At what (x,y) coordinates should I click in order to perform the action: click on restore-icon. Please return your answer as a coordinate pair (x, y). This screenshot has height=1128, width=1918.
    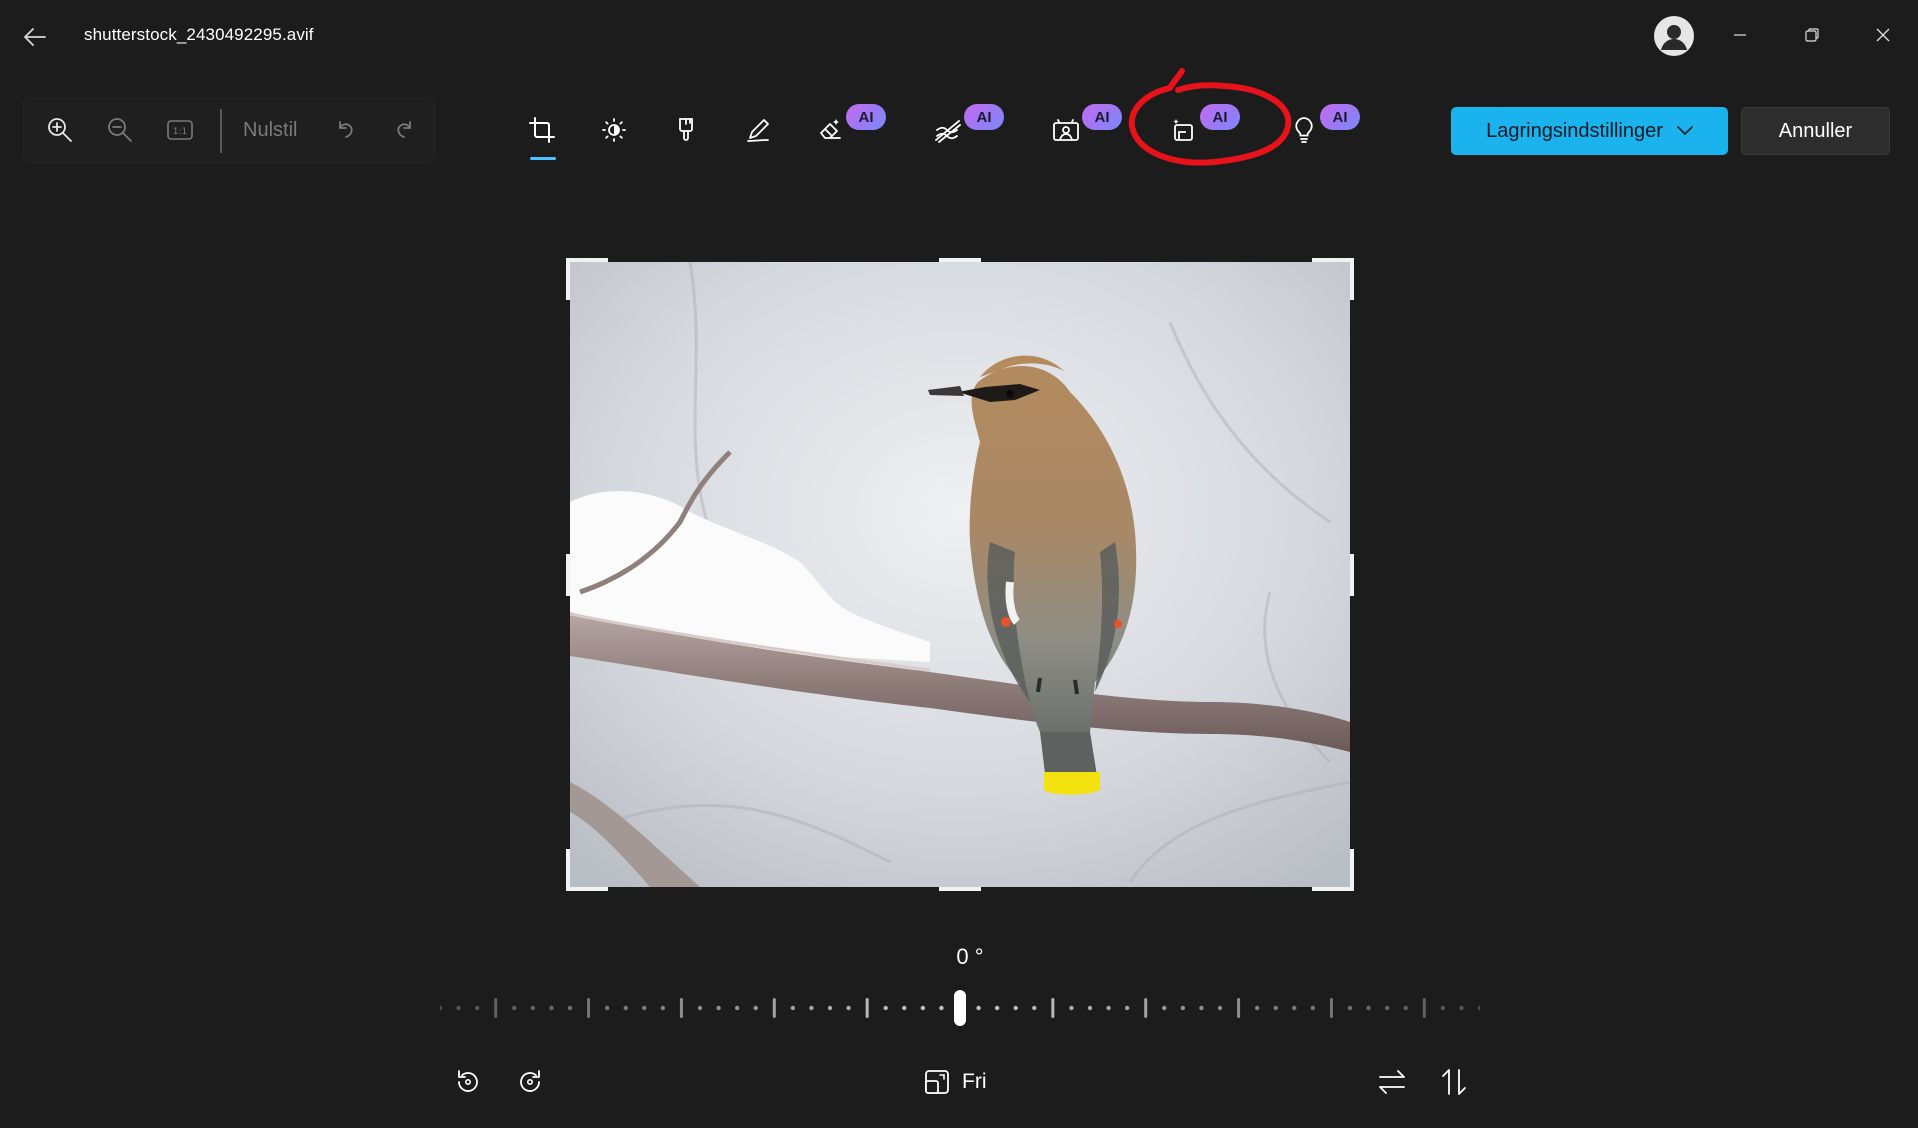
    Looking at the image, I should click on (1812, 35).